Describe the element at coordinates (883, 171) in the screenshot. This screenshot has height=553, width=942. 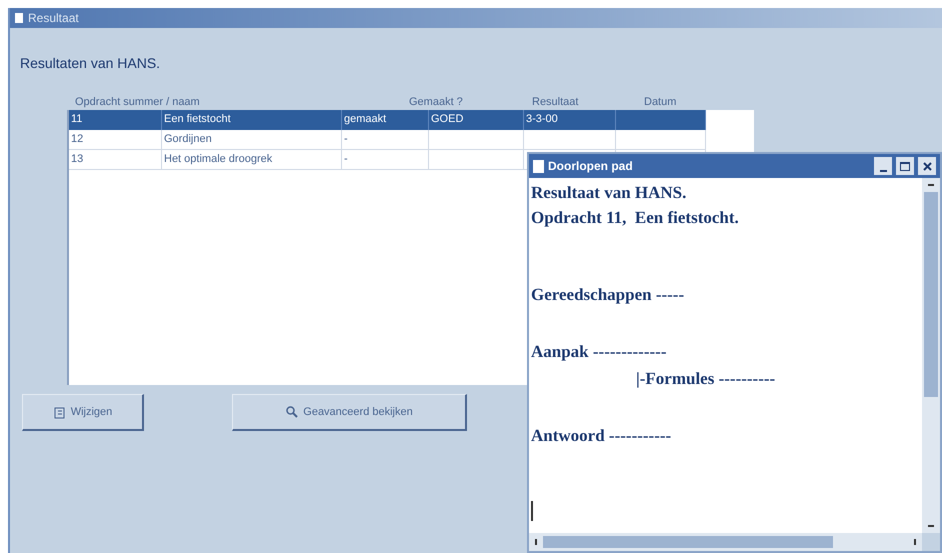
I see `minimize-icon` at that location.